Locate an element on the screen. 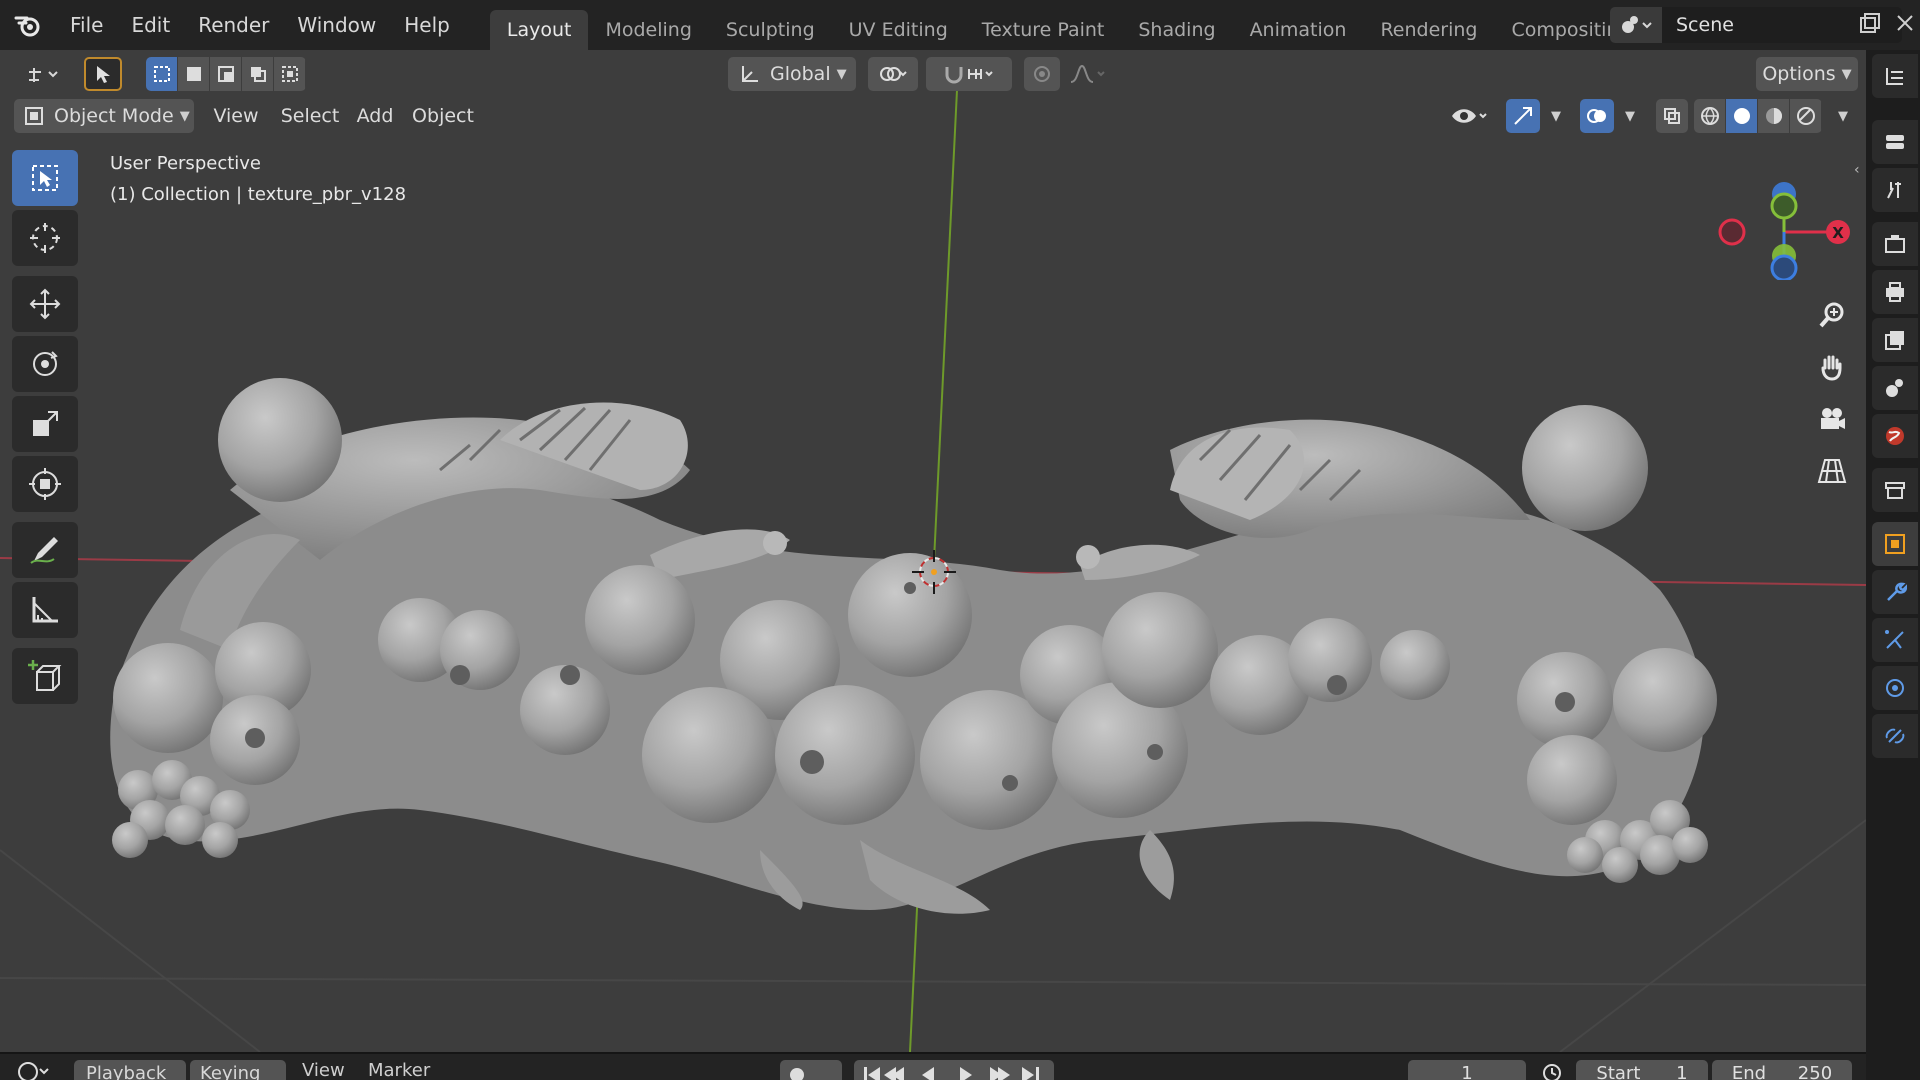 The image size is (1920, 1080). prop-tab-view-layer is located at coordinates (1895, 340).